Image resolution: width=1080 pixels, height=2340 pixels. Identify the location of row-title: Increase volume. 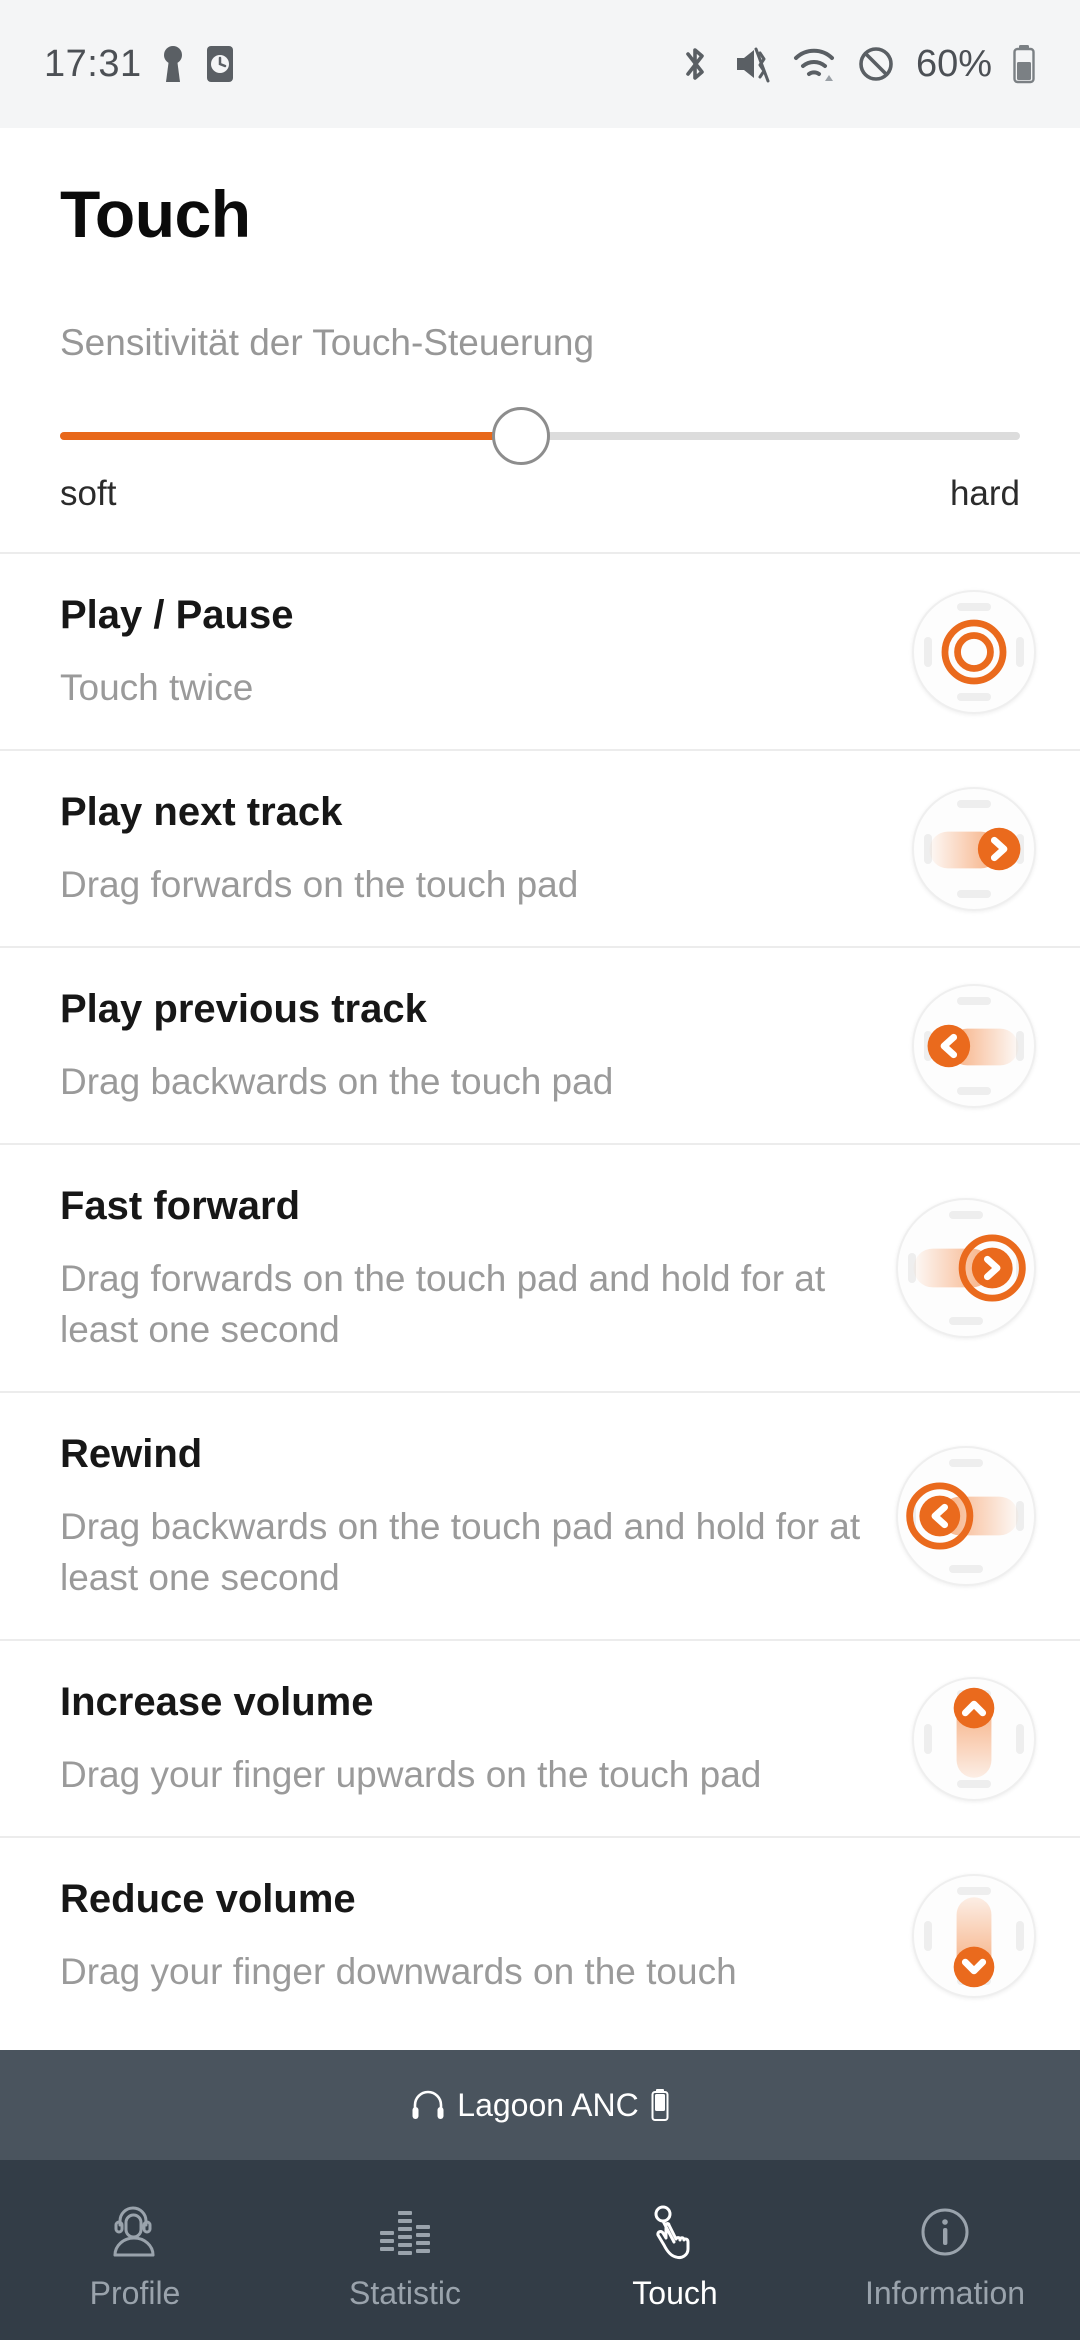
(217, 1702).